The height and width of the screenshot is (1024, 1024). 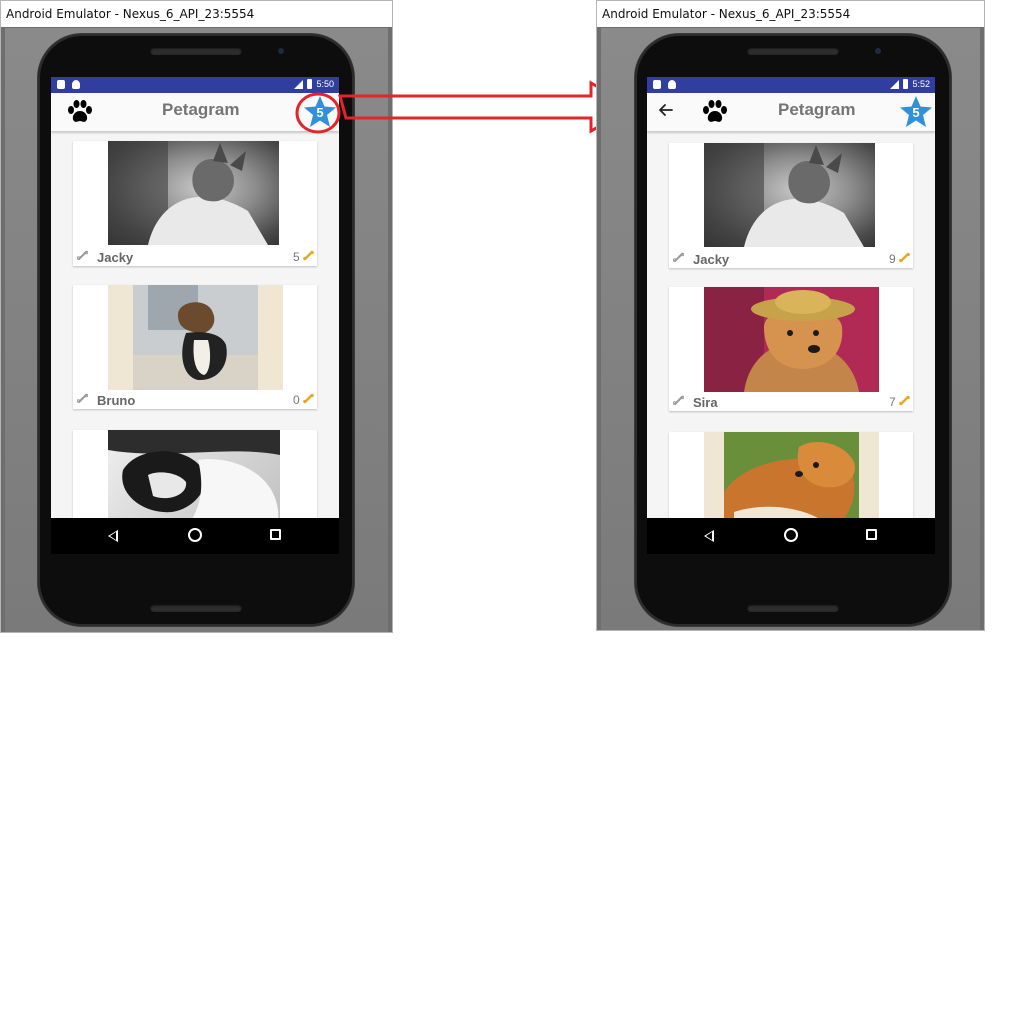 What do you see at coordinates (705, 402) in the screenshot?
I see `pet-name: Sira` at bounding box center [705, 402].